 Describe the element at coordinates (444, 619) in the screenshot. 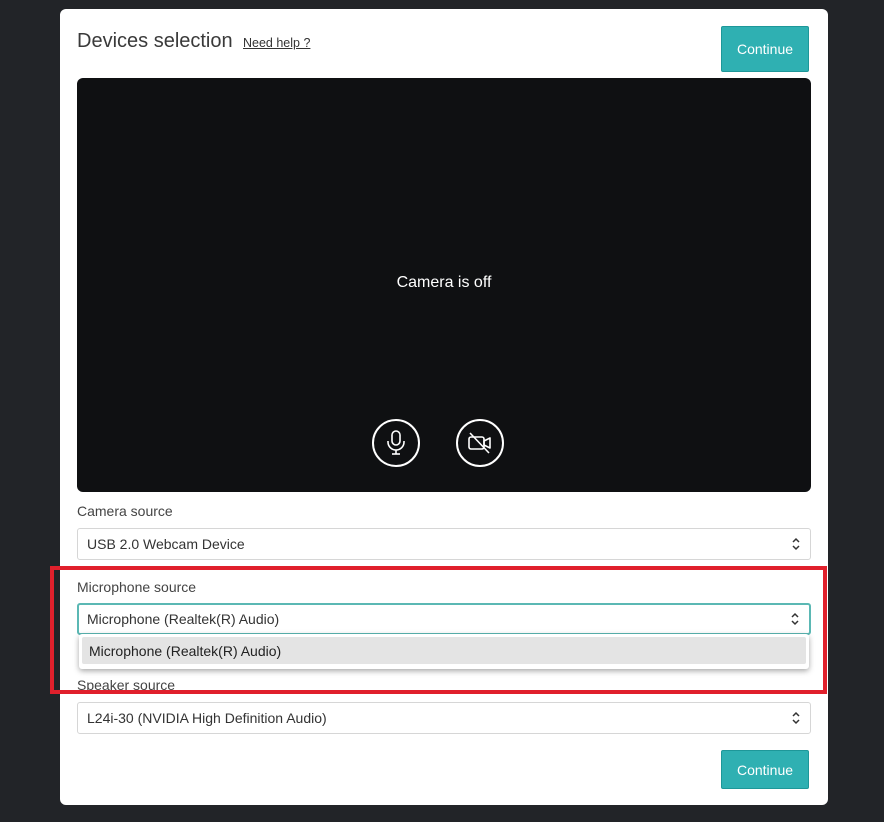

I see `microphone-source-select: Microphone (Realtek(R) Audio)` at that location.